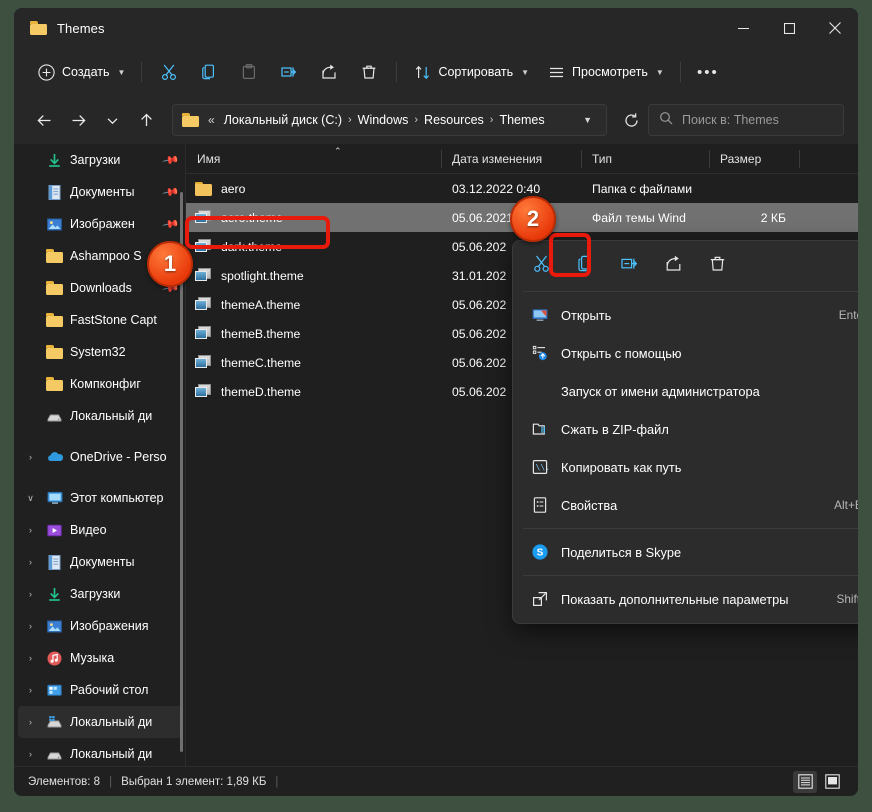  I want to click on sidebar-item-localdisk-d: › Локальный ди, so click(100, 752).